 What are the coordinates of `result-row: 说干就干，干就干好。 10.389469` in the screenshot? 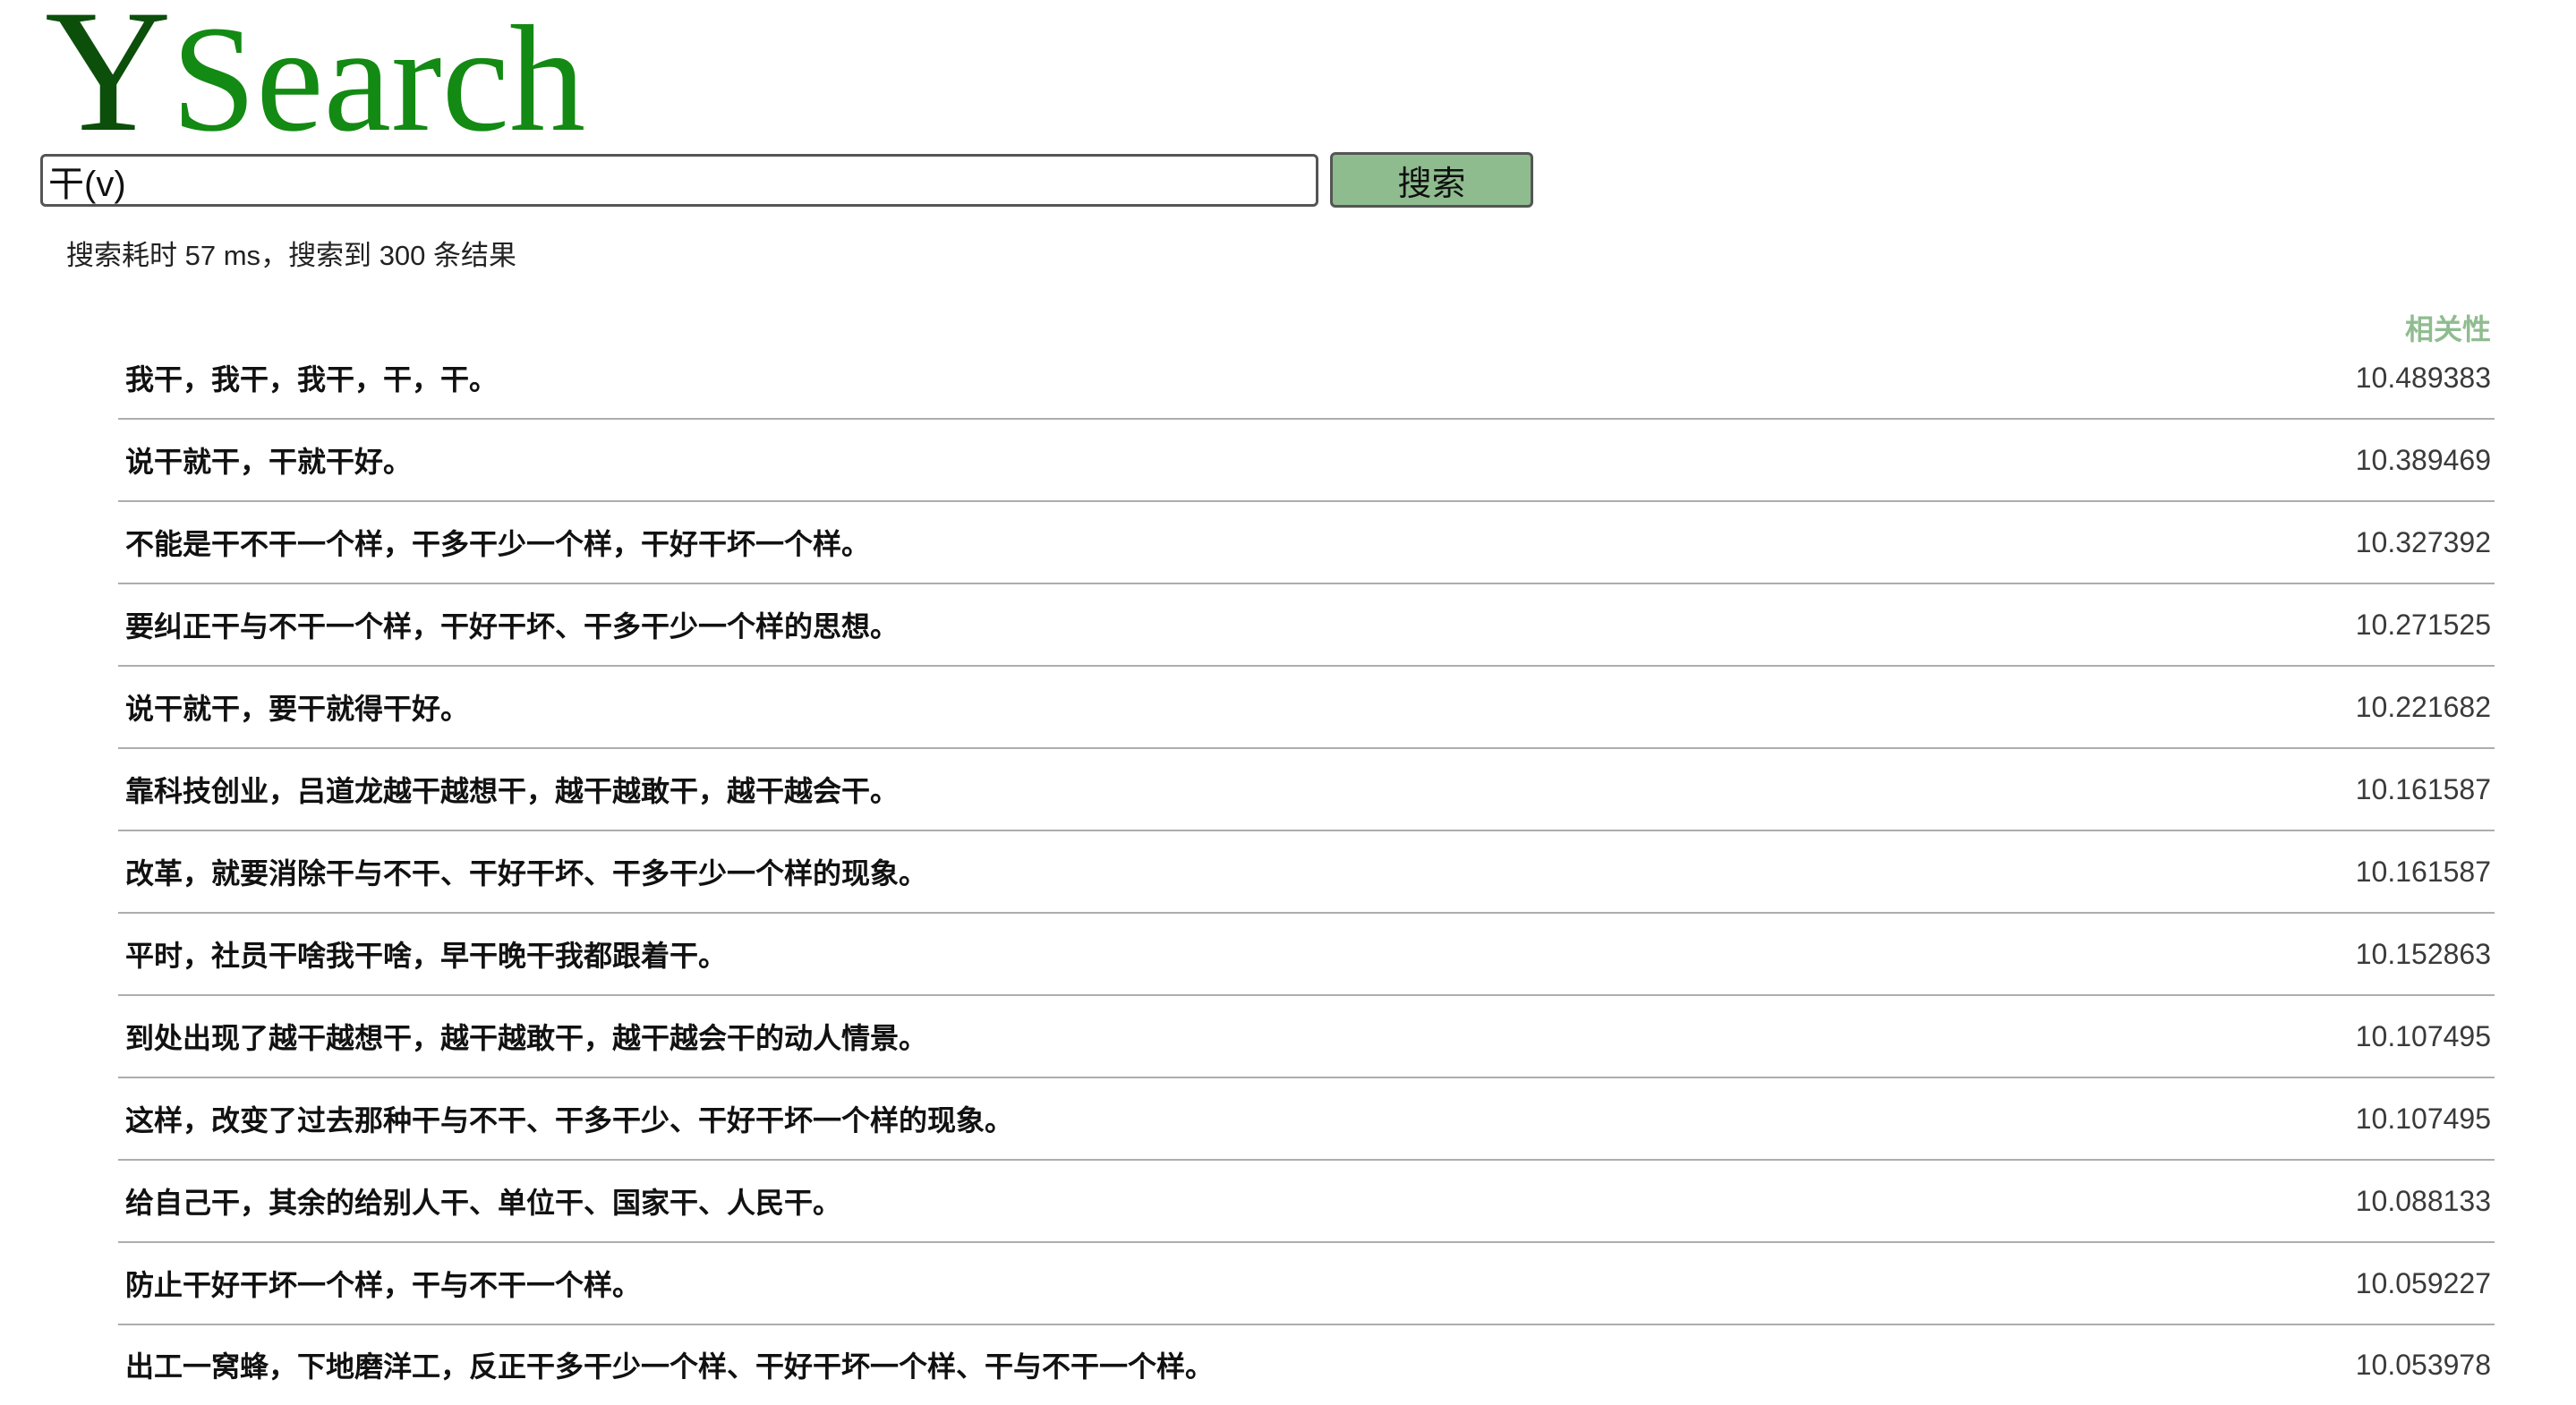 It's located at (1306, 461).